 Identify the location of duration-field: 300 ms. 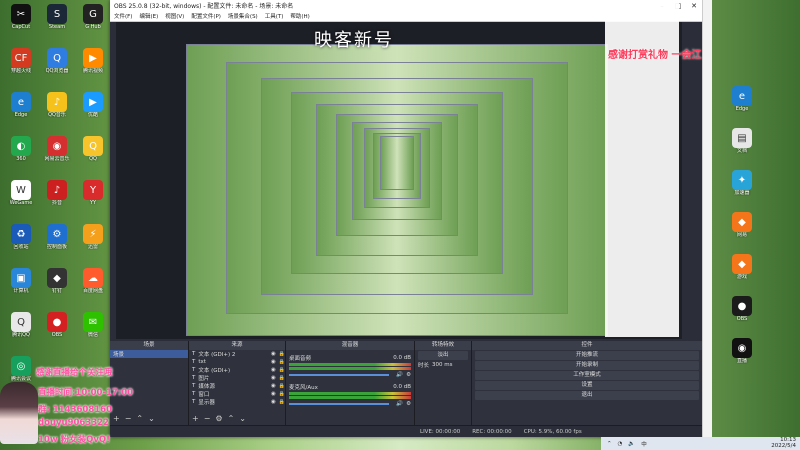
(442, 365).